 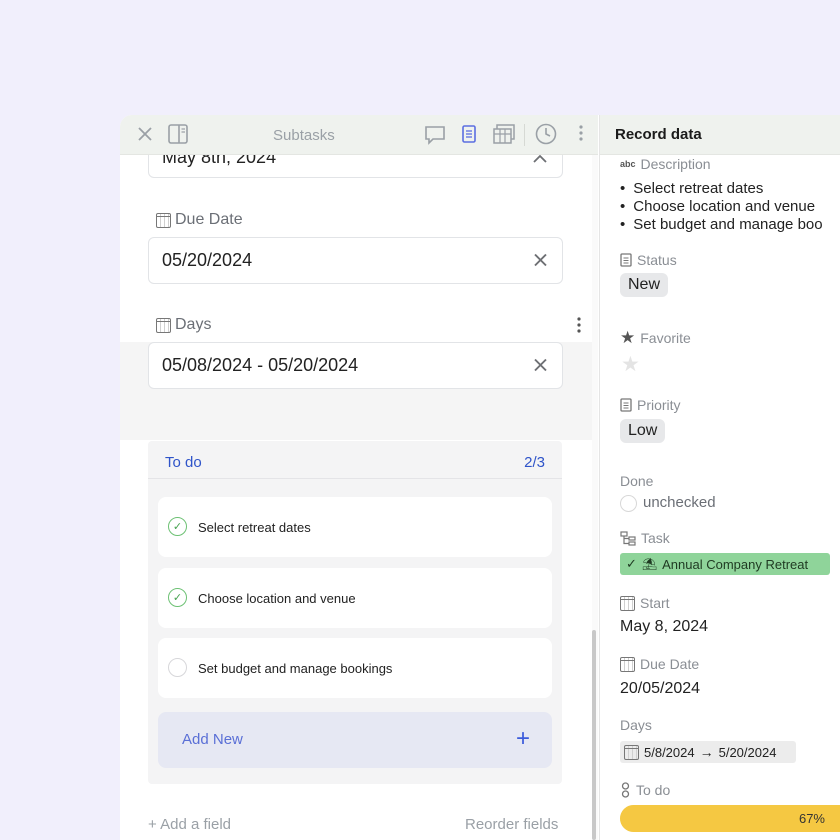 I want to click on done-checkbox, so click(x=628, y=503).